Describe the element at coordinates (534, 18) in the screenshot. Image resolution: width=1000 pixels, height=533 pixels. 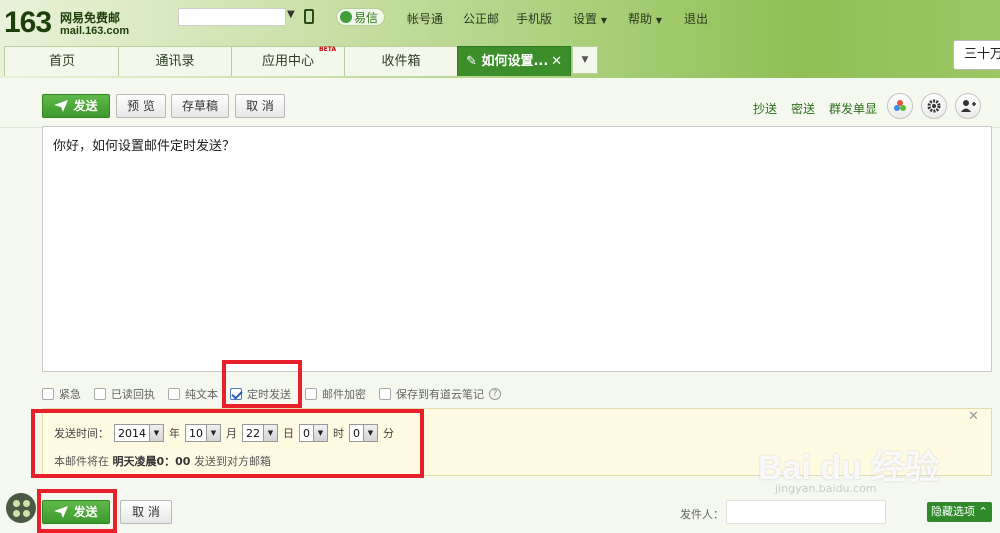
I see `nav-mobile: 手机版` at that location.